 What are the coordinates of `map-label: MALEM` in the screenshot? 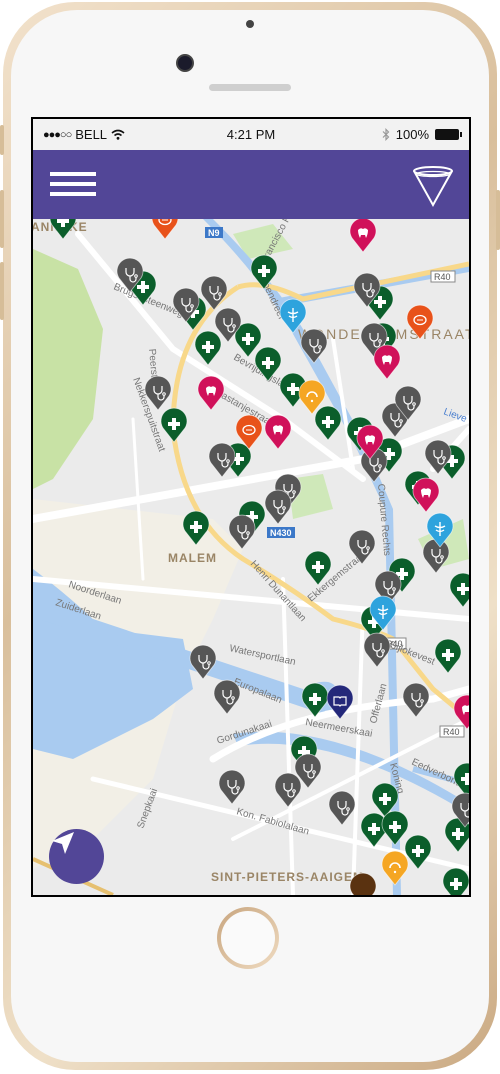 It's located at (192, 558).